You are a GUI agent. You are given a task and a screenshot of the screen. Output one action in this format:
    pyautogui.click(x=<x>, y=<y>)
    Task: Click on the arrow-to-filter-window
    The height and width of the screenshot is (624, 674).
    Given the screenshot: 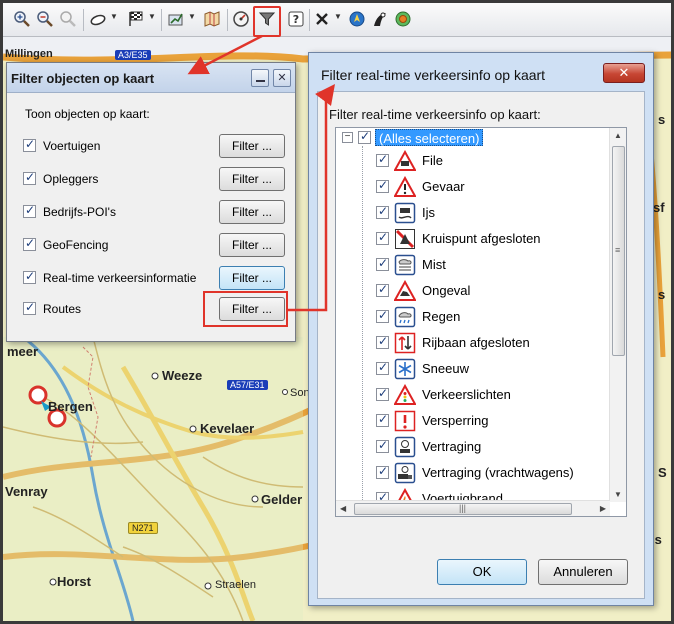 What is the action you would take?
    pyautogui.click(x=225, y=54)
    